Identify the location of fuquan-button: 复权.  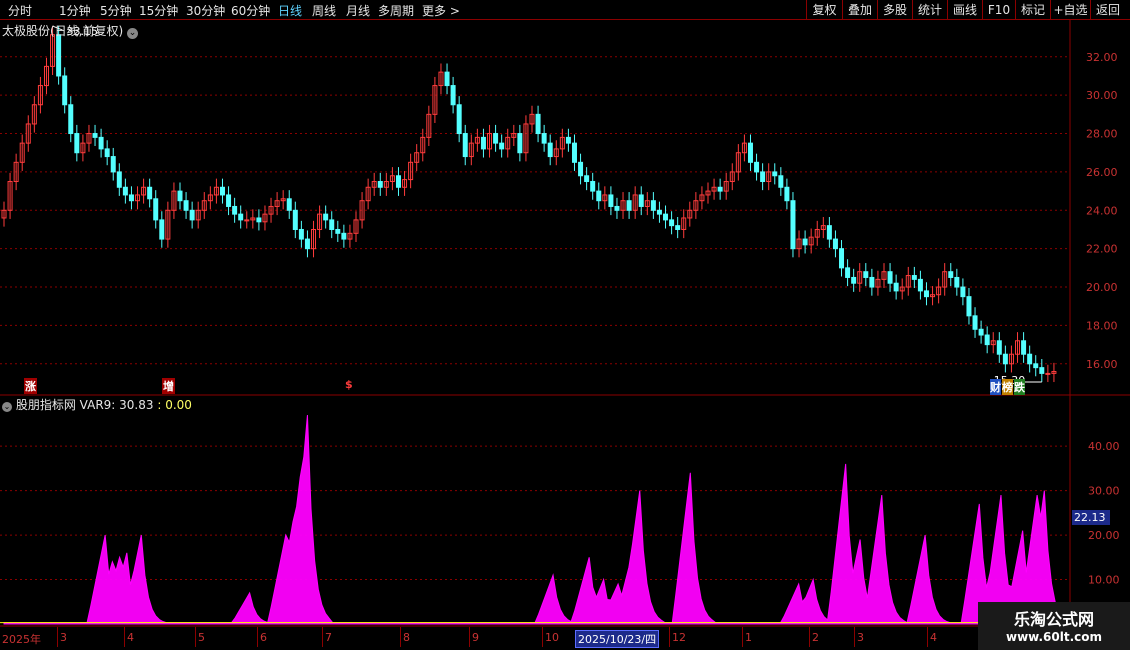
(824, 10).